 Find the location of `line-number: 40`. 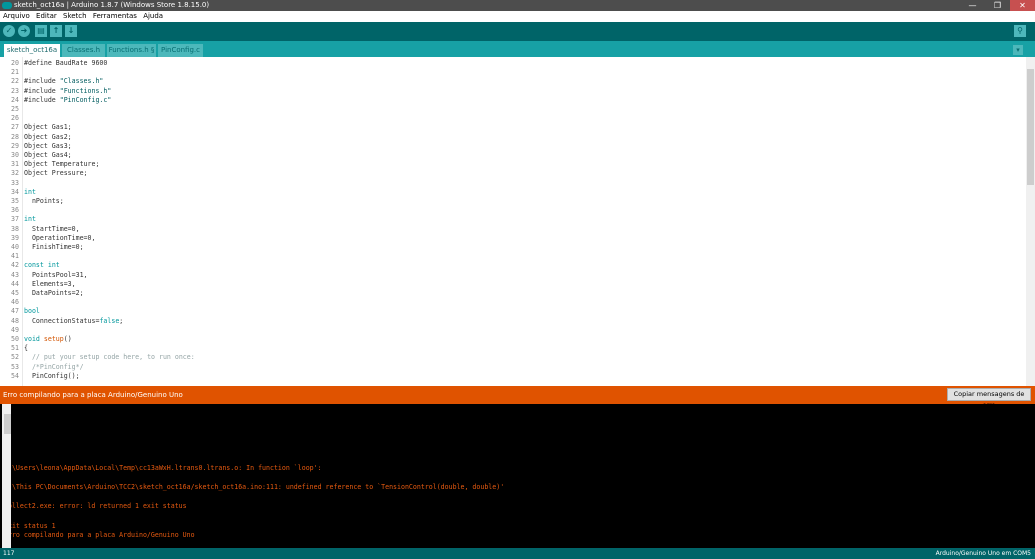

line-number: 40 is located at coordinates (15, 247).